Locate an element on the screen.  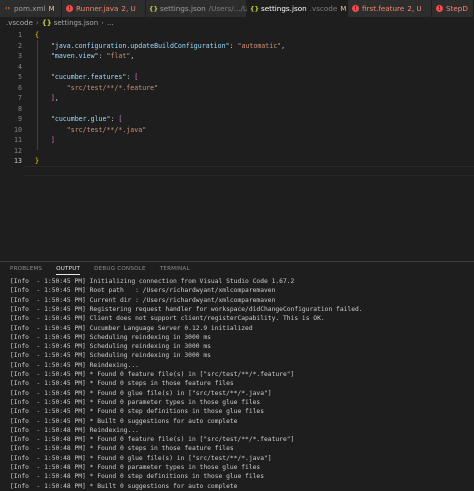
editor-tab: ! Runner.java 2, U is located at coordinates (104, 8).